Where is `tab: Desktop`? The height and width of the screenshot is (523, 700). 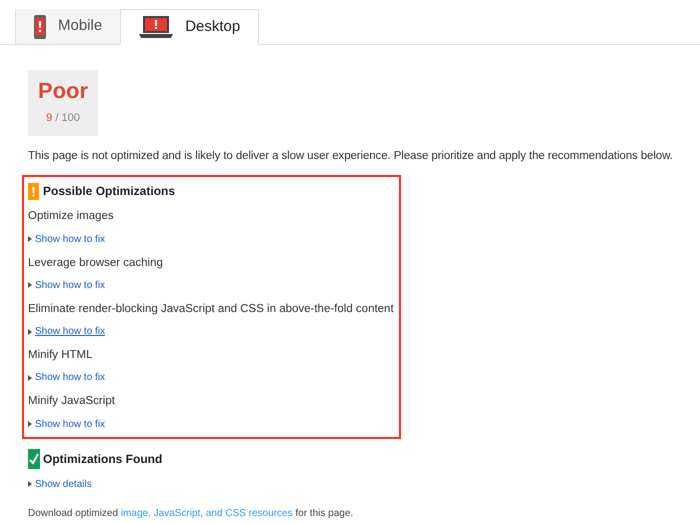
tab: Desktop is located at coordinates (190, 27).